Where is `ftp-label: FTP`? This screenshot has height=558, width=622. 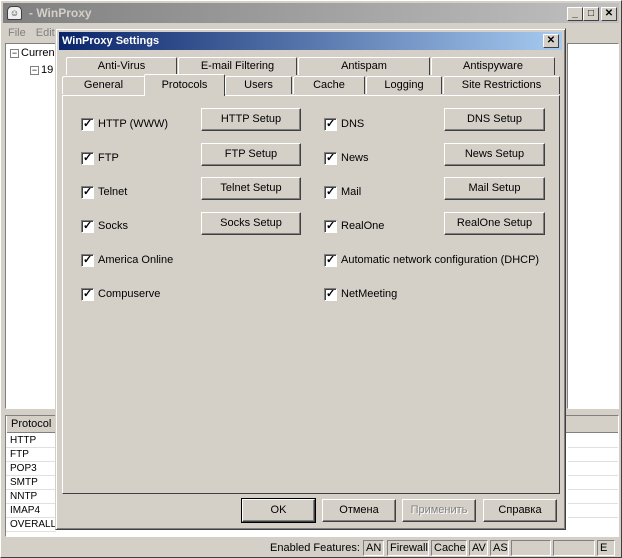 ftp-label: FTP is located at coordinates (108, 158).